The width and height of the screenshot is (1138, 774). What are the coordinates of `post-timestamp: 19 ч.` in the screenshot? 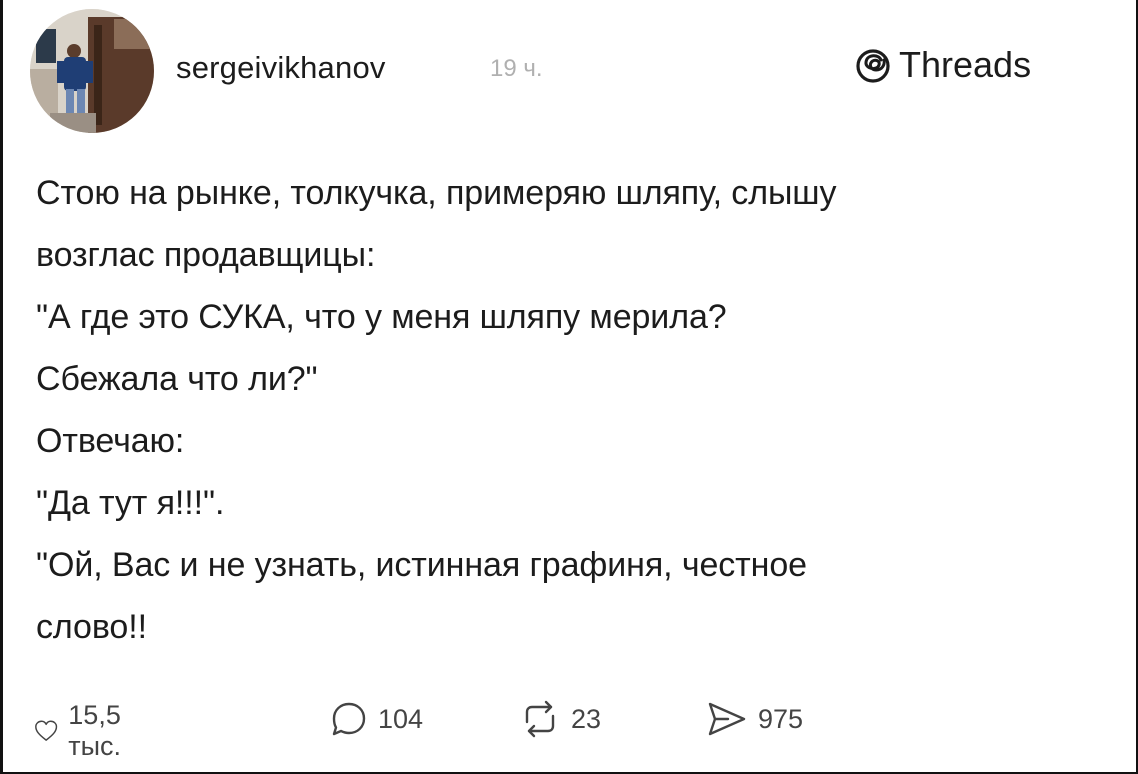 It's located at (516, 68).